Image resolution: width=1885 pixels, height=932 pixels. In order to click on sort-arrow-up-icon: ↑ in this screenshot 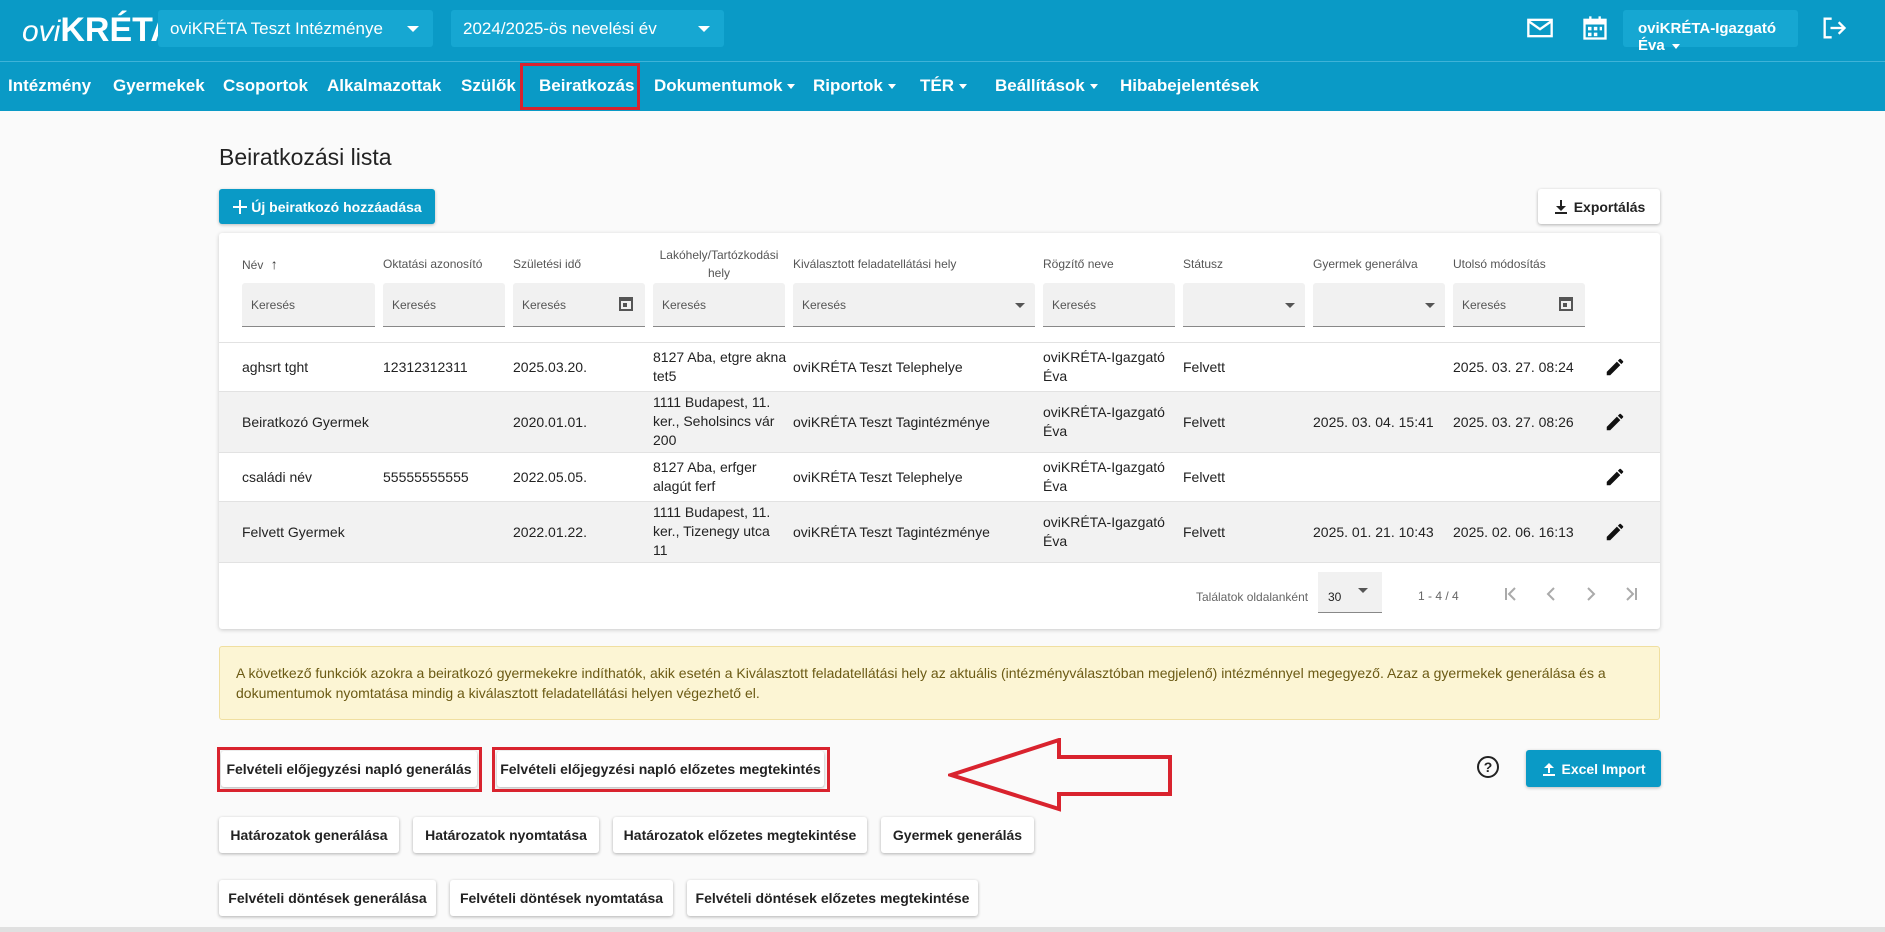, I will do `click(274, 264)`.